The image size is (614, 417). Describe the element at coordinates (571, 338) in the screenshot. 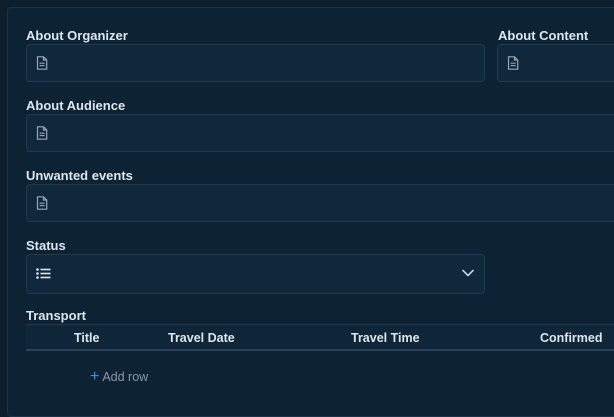

I see `column-header-confirmed: Confirmed` at that location.